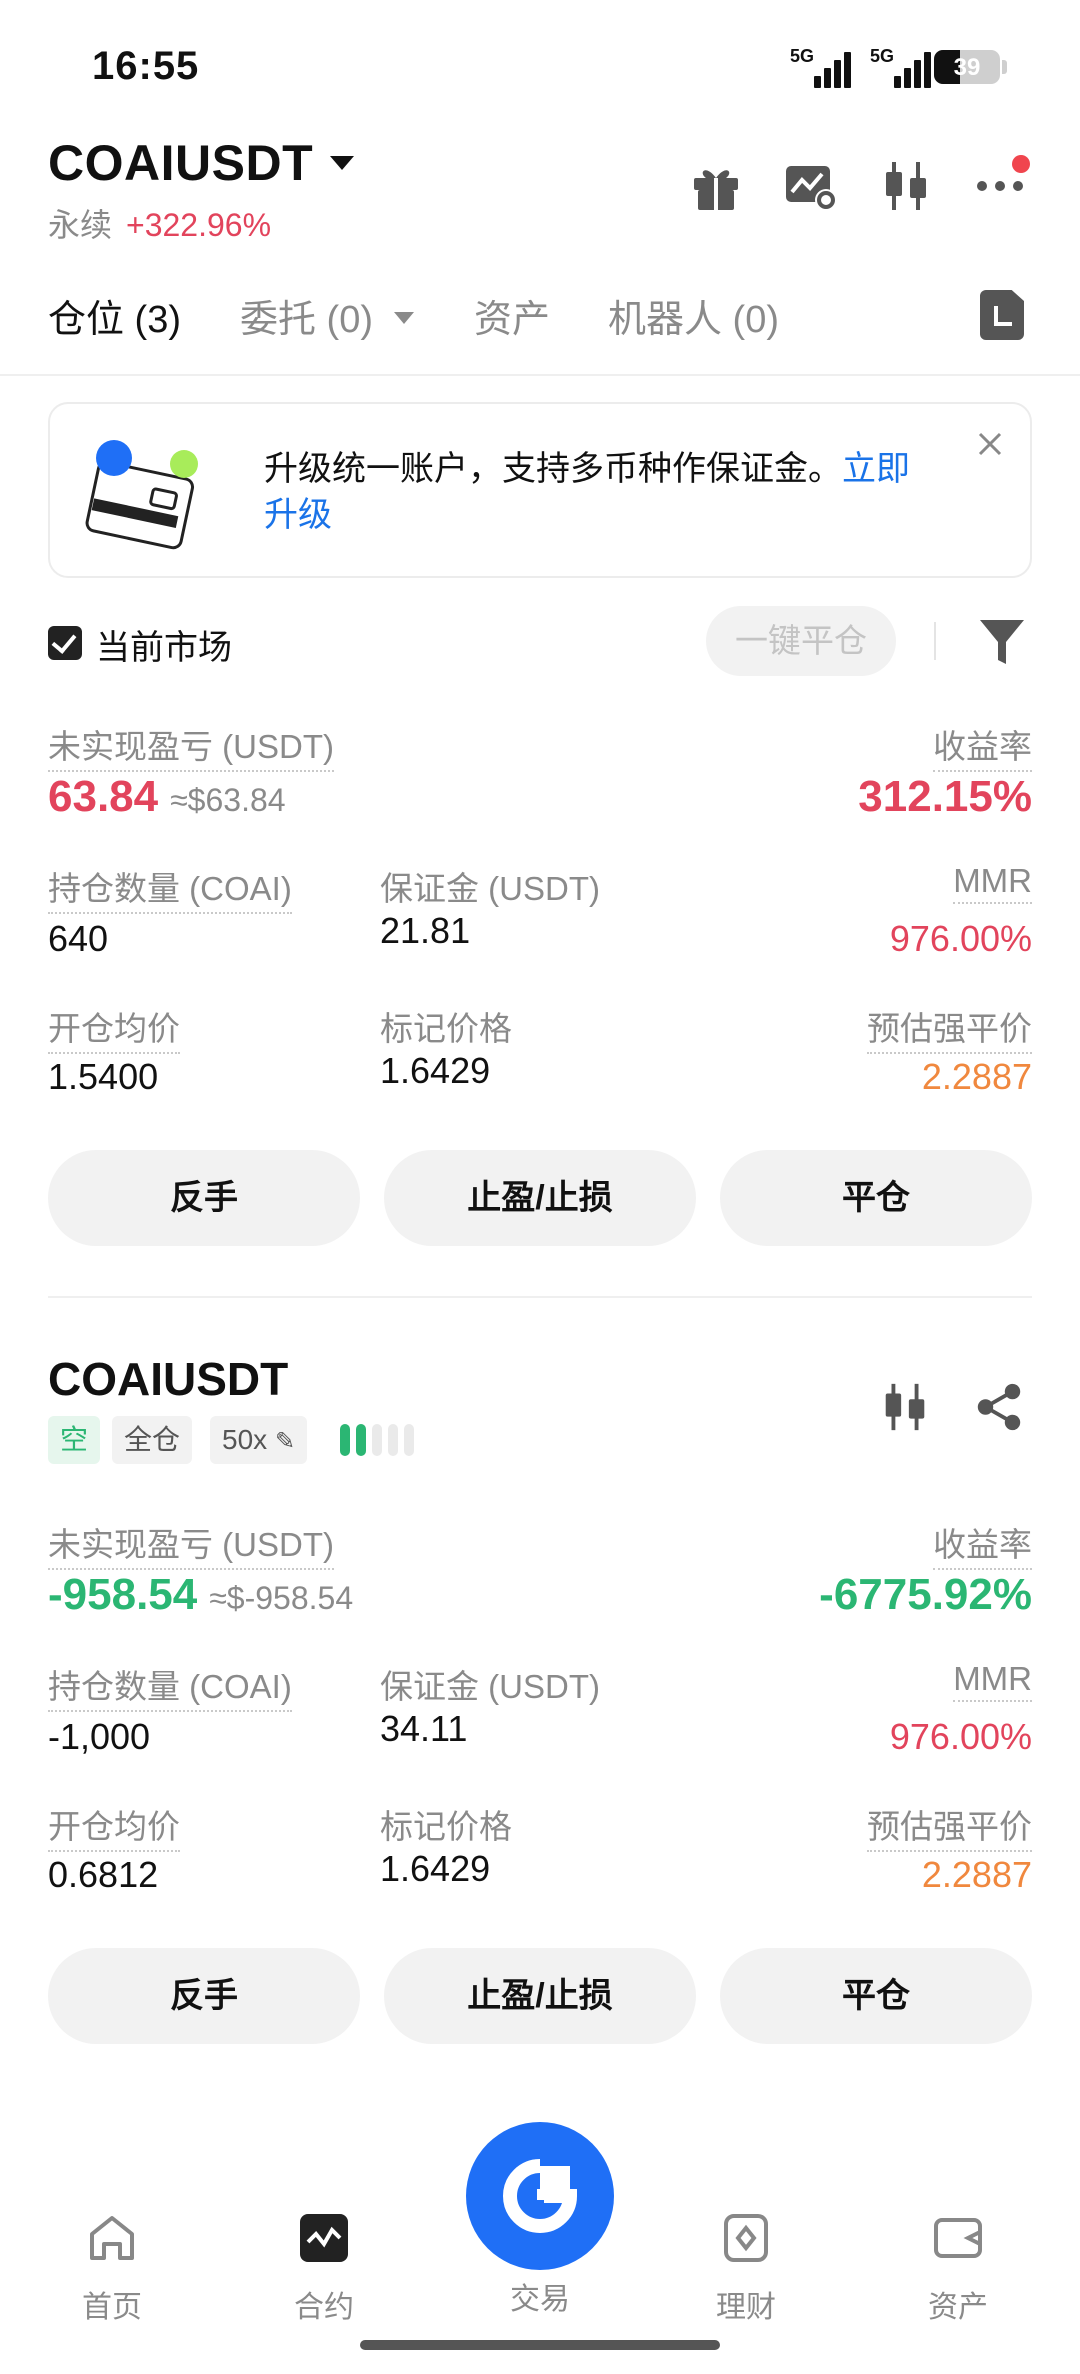  What do you see at coordinates (80, 225) in the screenshot?
I see `contract-type: 永续` at bounding box center [80, 225].